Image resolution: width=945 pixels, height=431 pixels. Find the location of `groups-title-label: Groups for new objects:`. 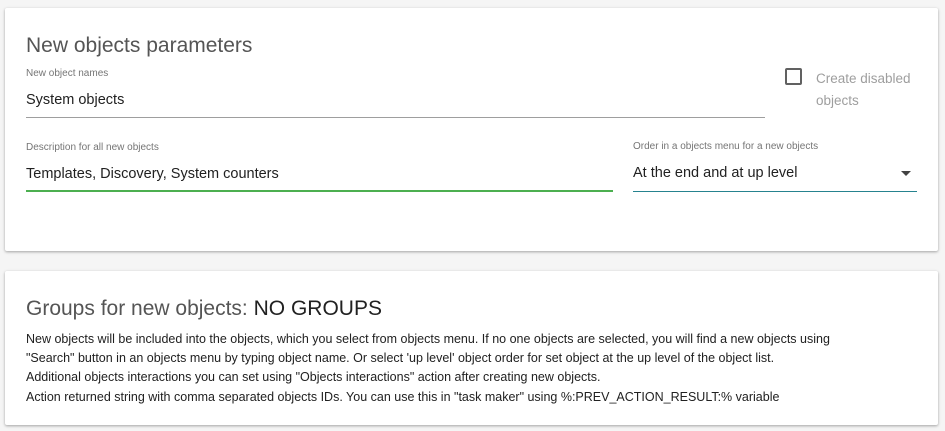

groups-title-label: Groups for new objects: is located at coordinates (137, 308).